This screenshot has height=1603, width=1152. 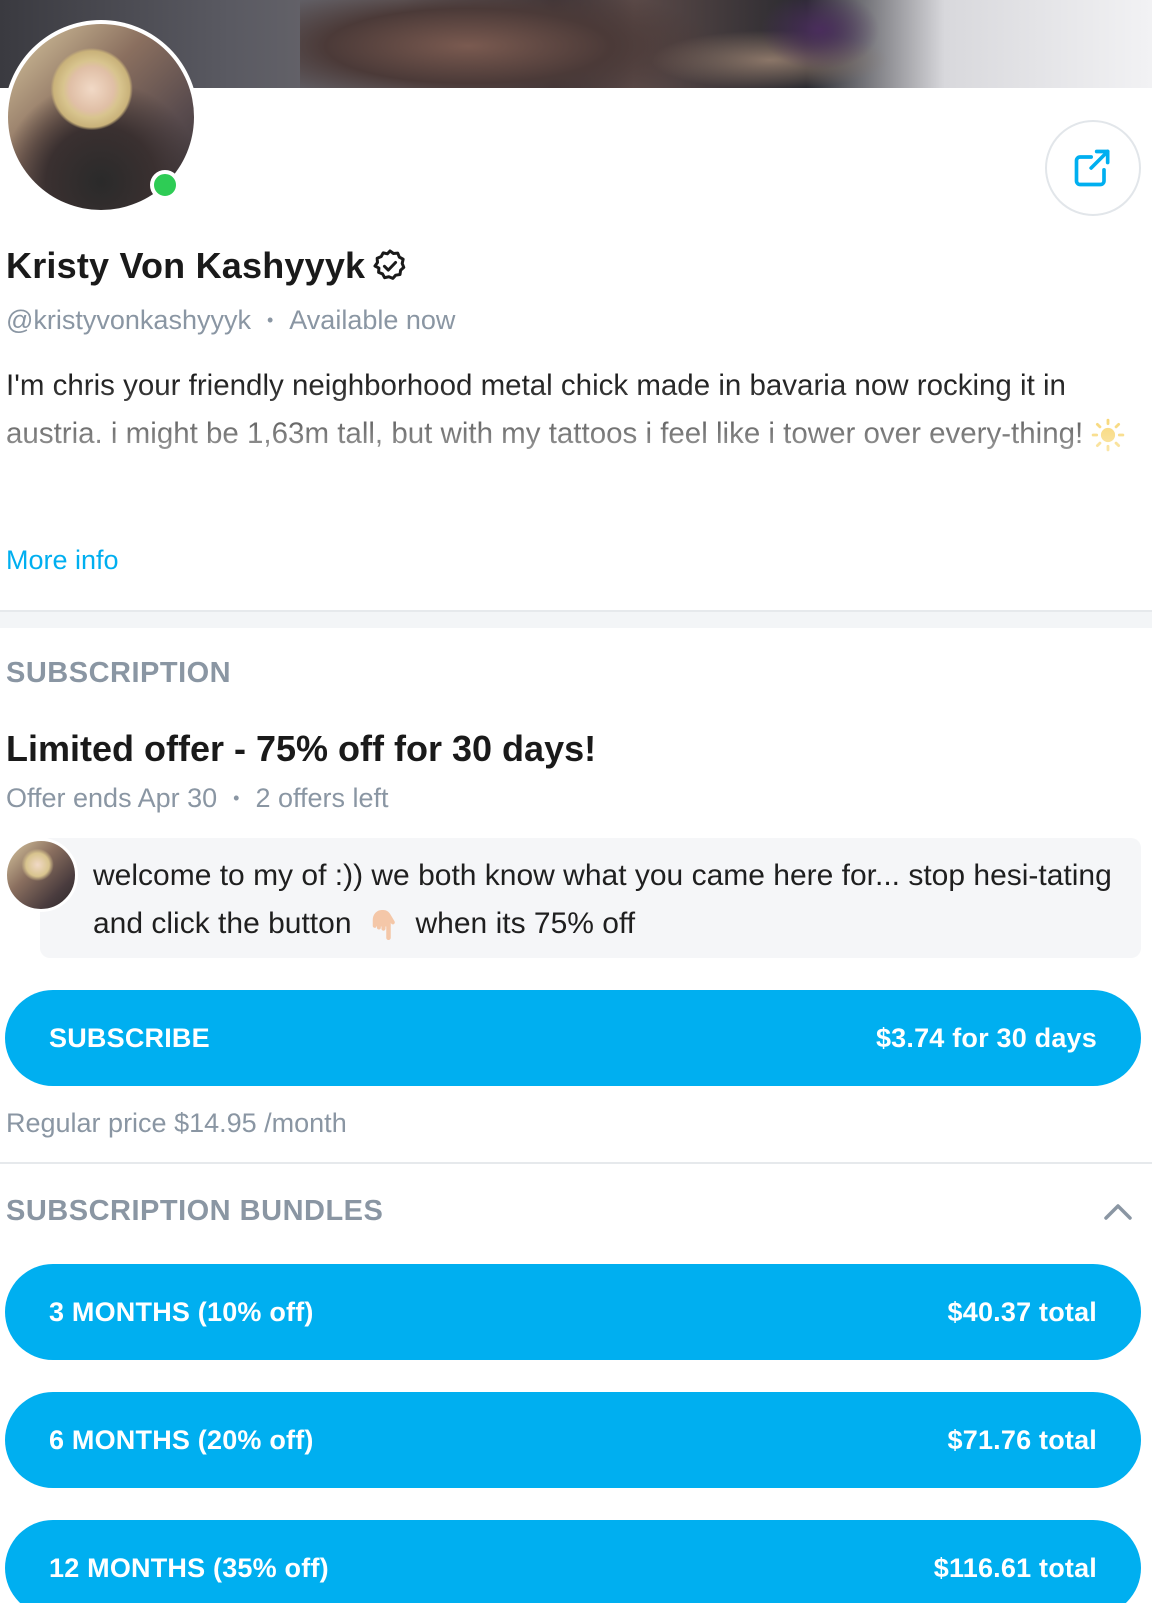 I want to click on pointing-hand-emoji-icon, so click(x=384, y=925).